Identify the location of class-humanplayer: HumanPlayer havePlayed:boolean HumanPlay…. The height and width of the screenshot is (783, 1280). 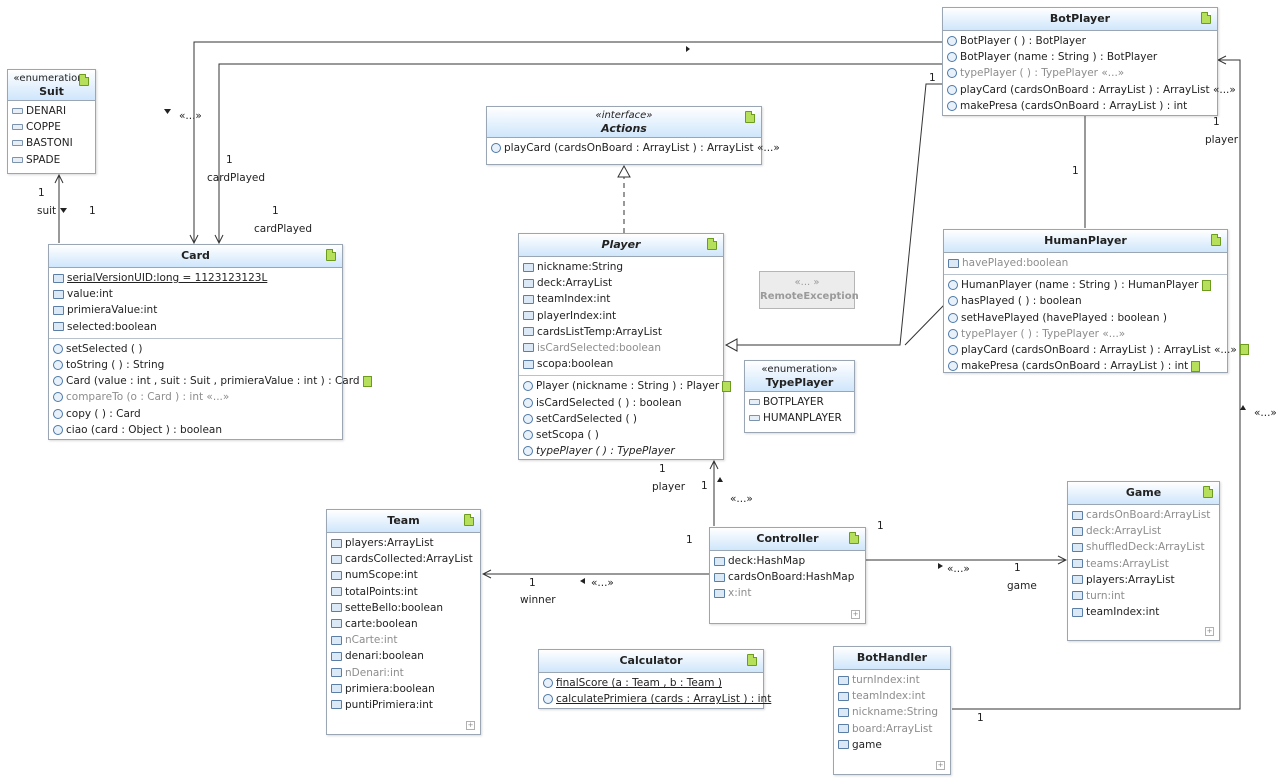
(1096, 301).